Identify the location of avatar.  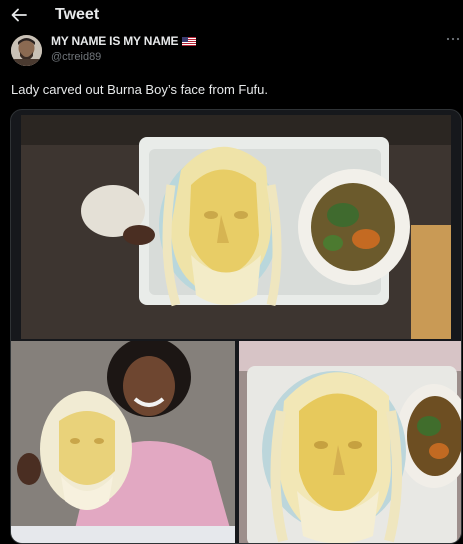
(26, 50).